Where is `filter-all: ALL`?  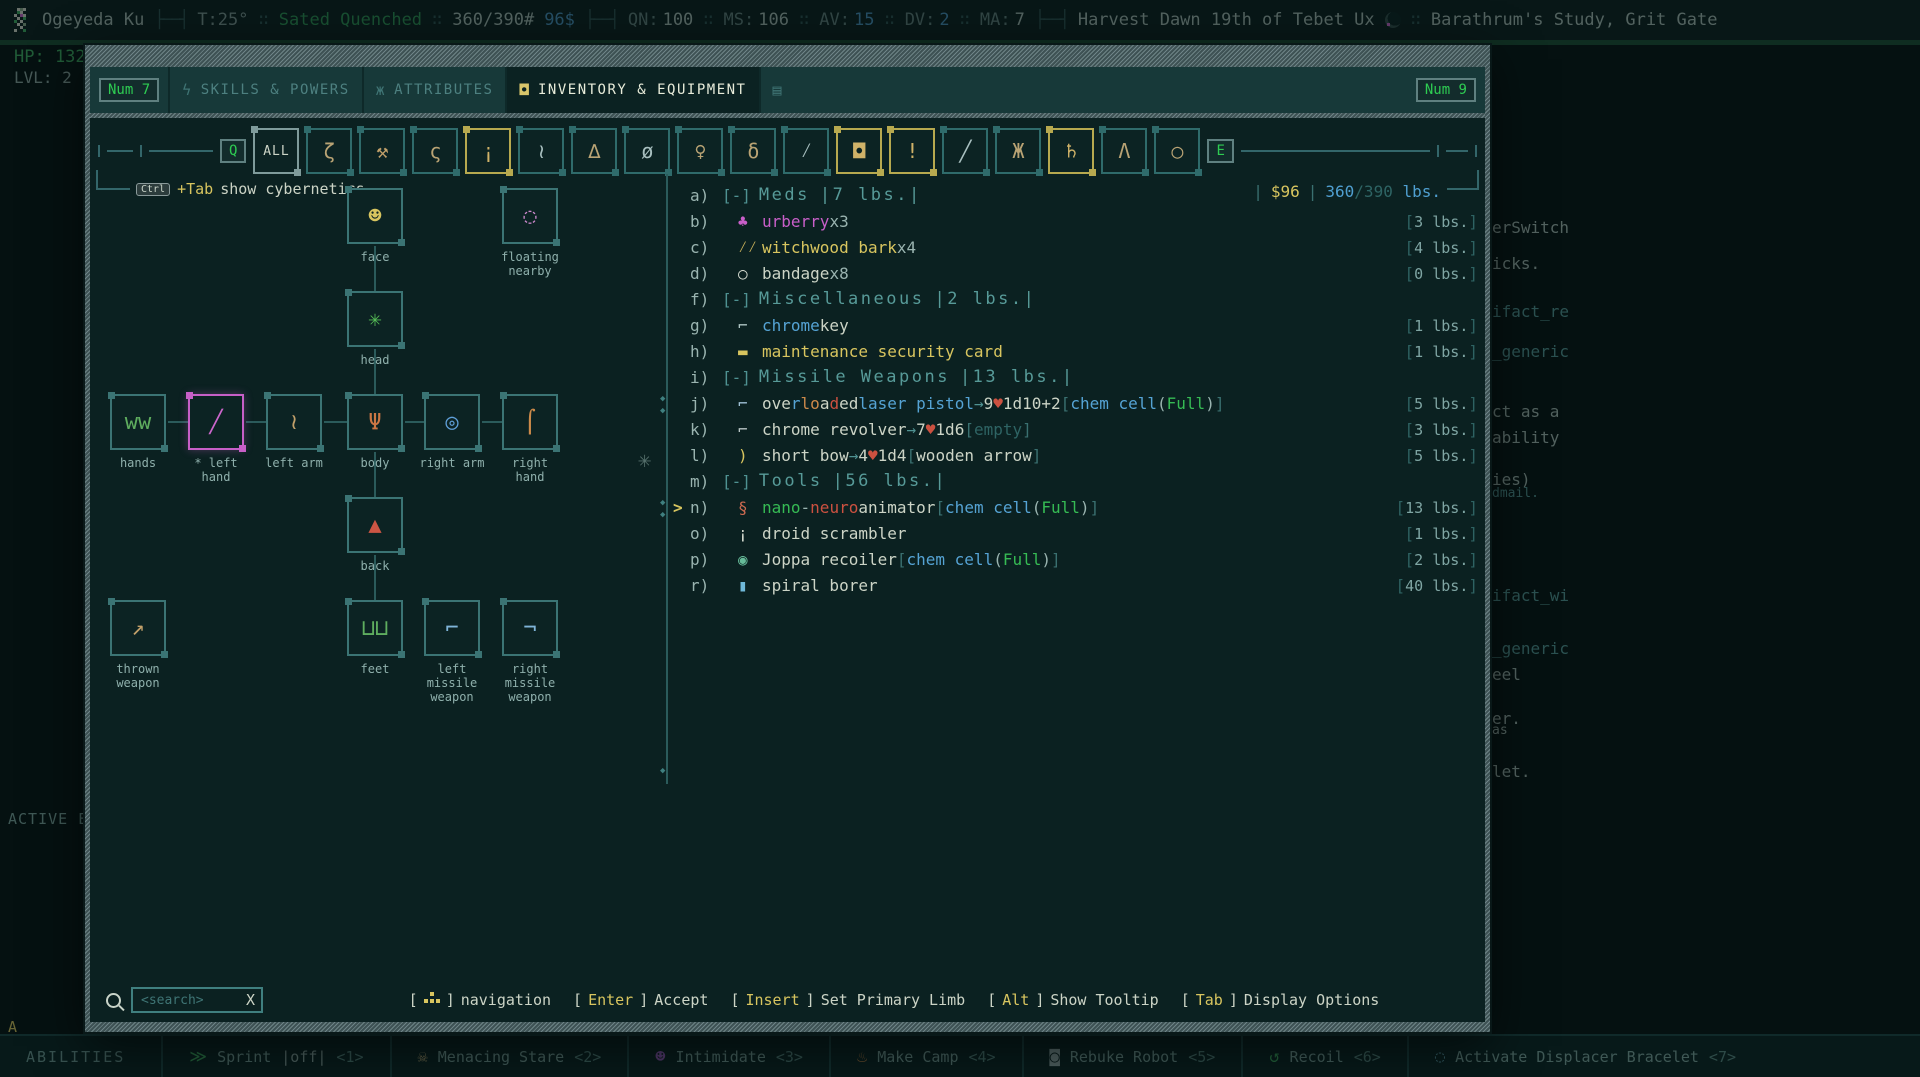
filter-all: ALL is located at coordinates (276, 151).